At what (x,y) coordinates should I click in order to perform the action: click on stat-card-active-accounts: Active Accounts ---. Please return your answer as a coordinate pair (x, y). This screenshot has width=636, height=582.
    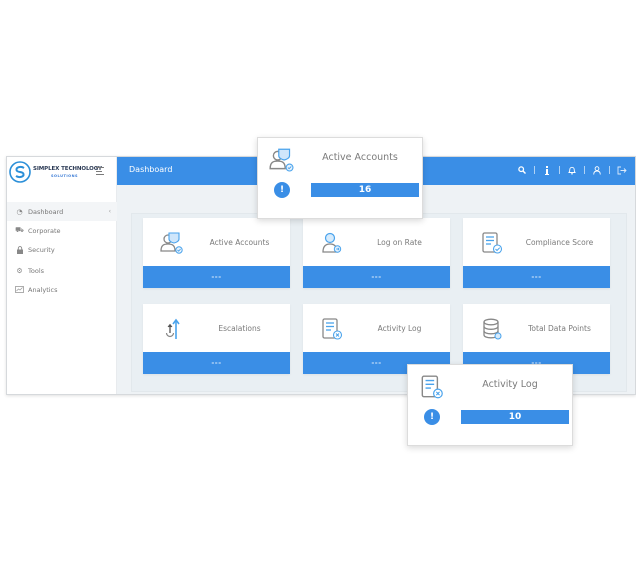
    Looking at the image, I should click on (216, 253).